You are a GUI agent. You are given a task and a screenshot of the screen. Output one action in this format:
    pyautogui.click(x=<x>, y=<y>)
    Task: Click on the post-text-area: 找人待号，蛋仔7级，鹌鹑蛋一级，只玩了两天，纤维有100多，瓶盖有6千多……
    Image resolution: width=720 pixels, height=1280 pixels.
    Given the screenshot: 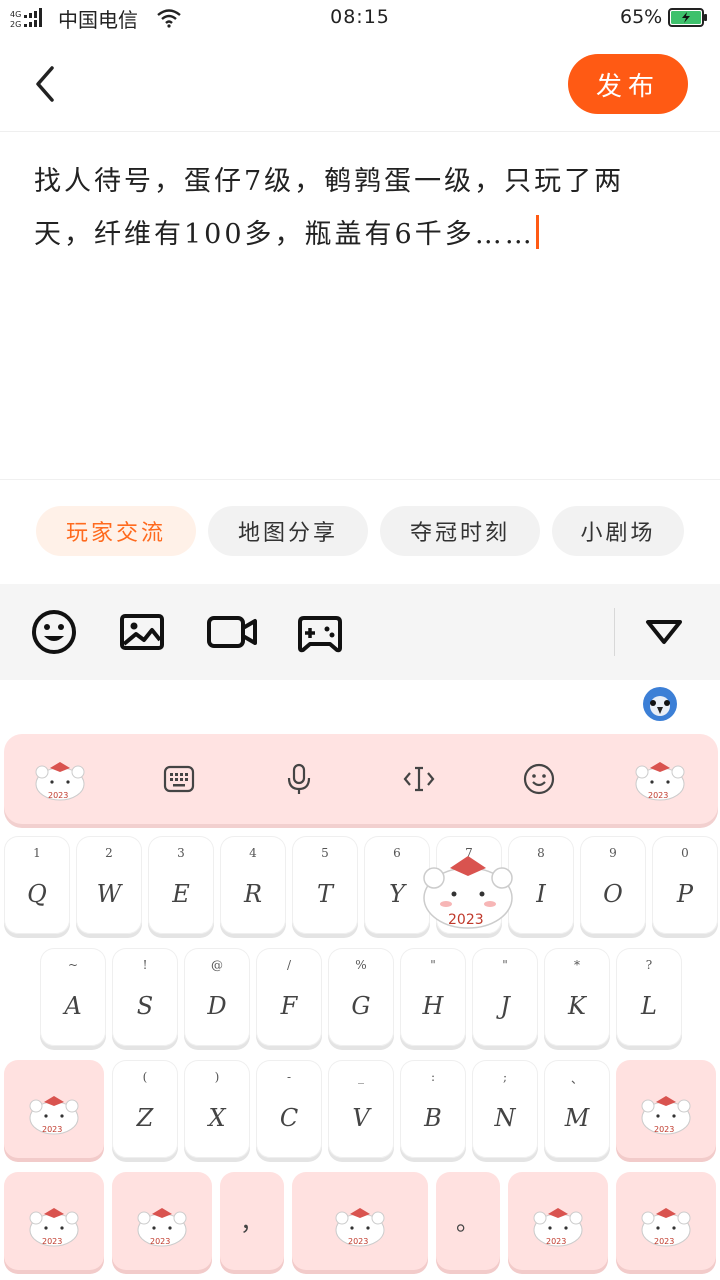 What is the action you would take?
    pyautogui.click(x=359, y=208)
    